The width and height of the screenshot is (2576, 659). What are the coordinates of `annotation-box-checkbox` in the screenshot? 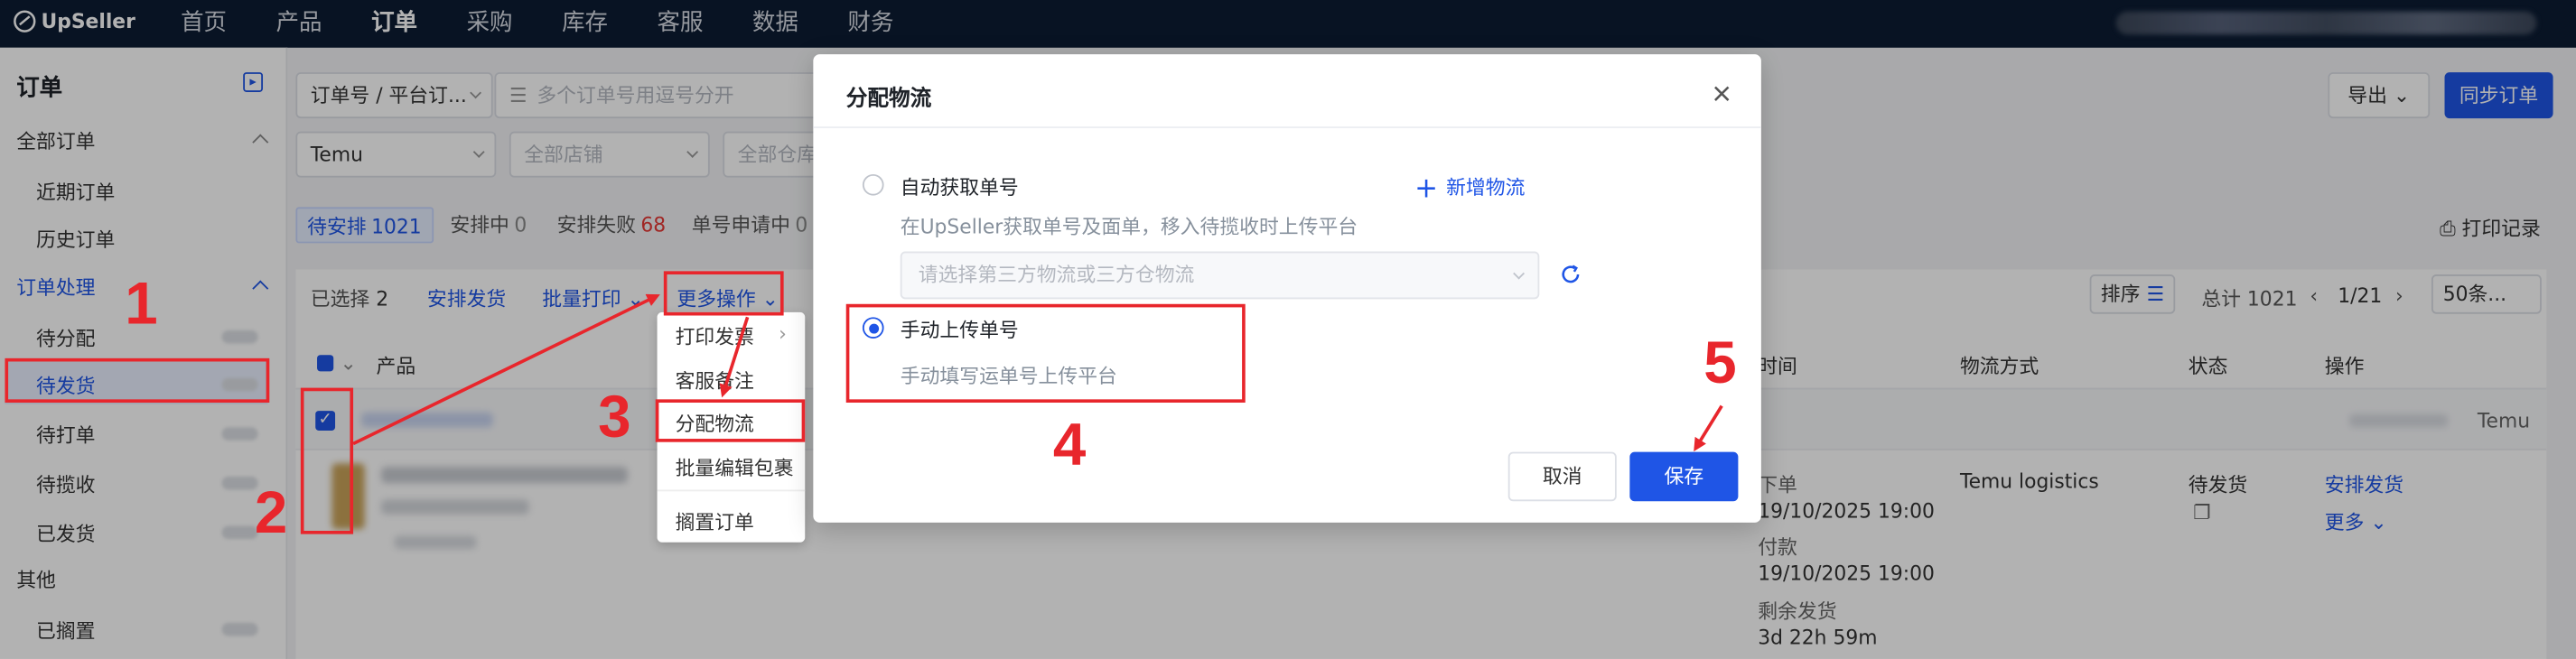 It's located at (327, 461).